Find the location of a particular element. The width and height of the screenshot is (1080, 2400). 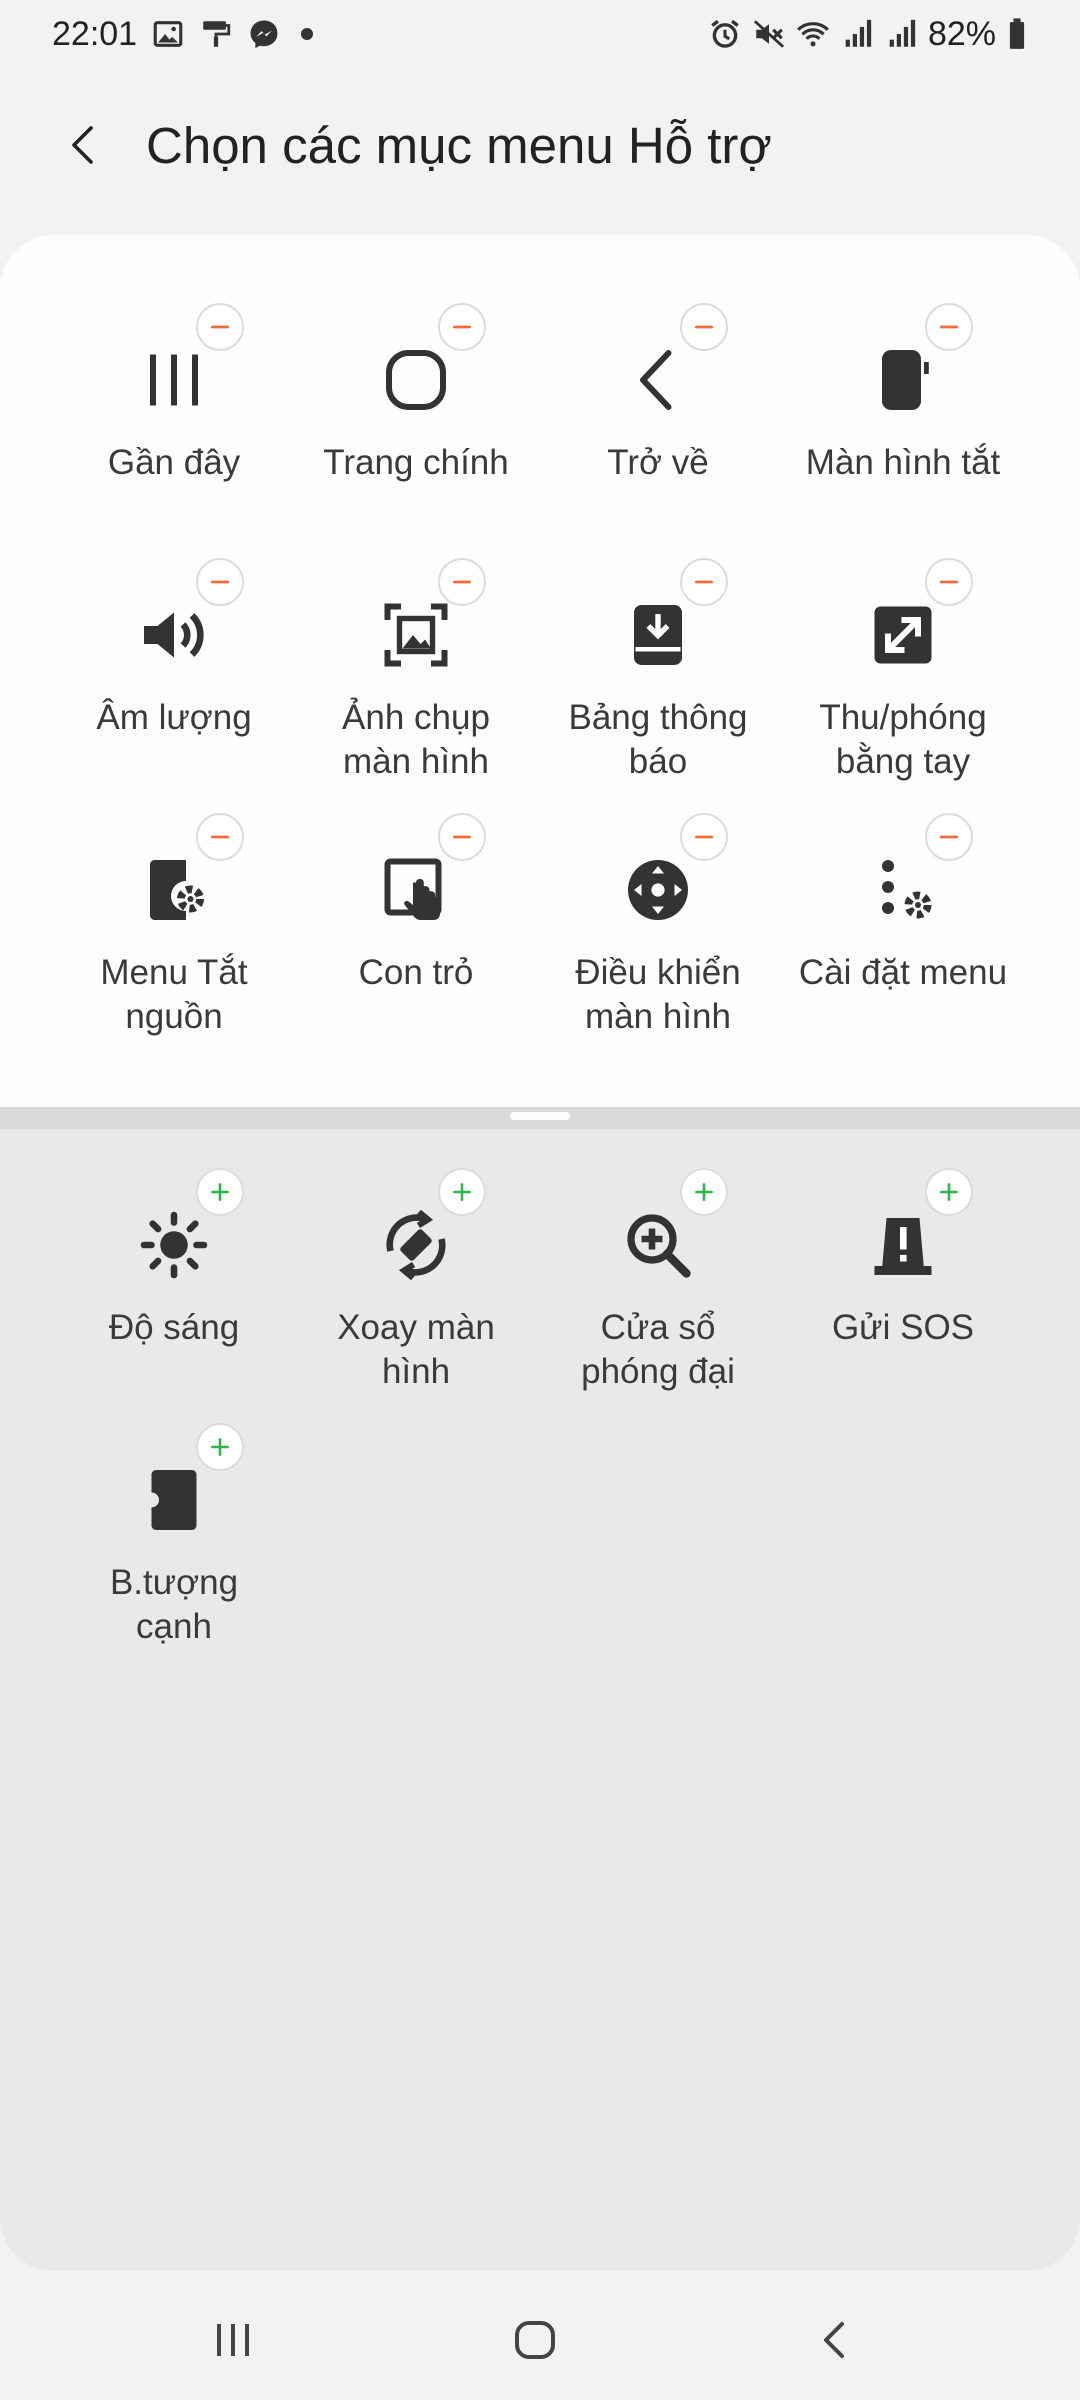

menu-item-screen-off: Màn hình tắt is located at coordinates (903, 423).